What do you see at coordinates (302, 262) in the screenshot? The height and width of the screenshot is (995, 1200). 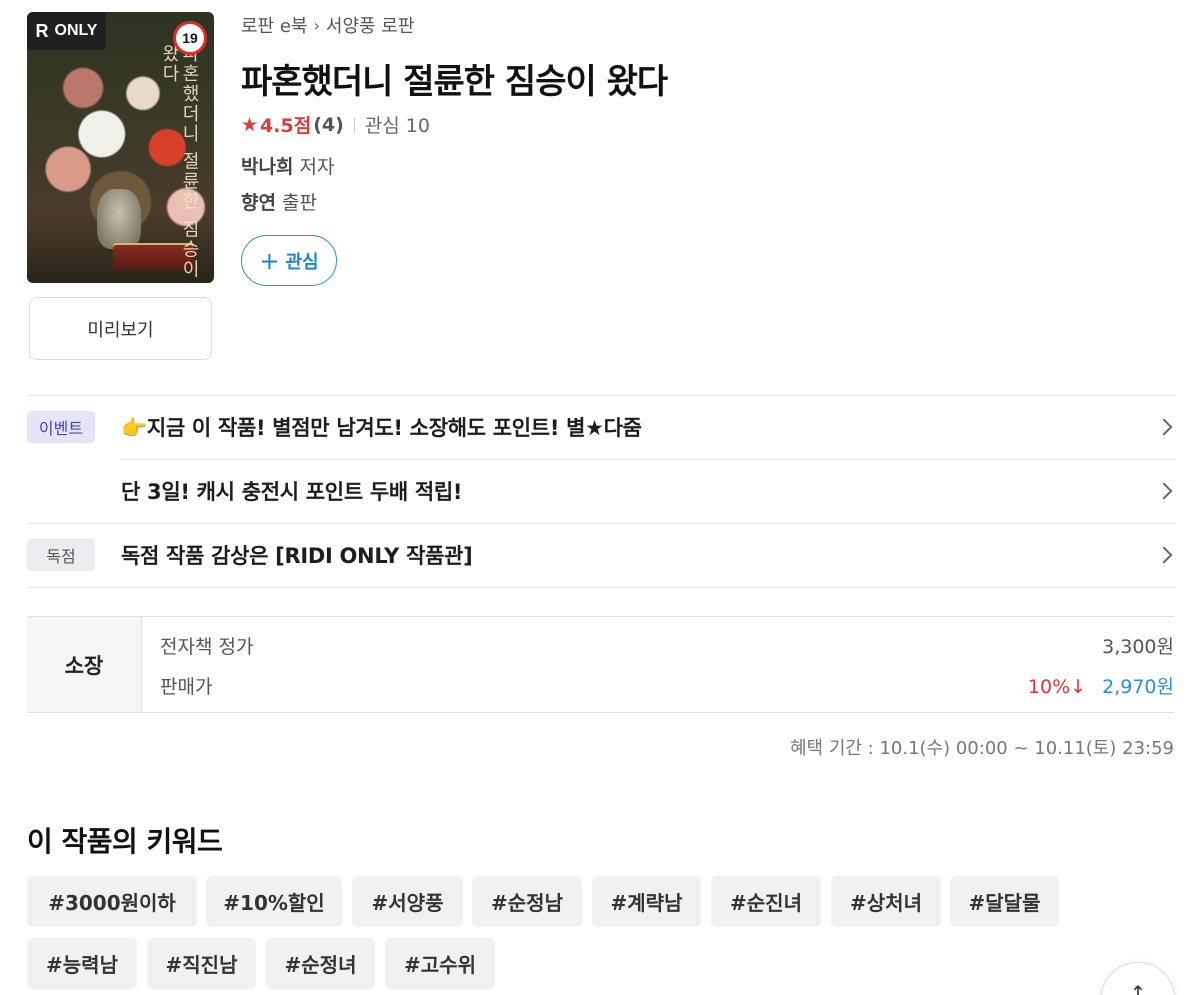 I see `add-wish-label: 관심` at bounding box center [302, 262].